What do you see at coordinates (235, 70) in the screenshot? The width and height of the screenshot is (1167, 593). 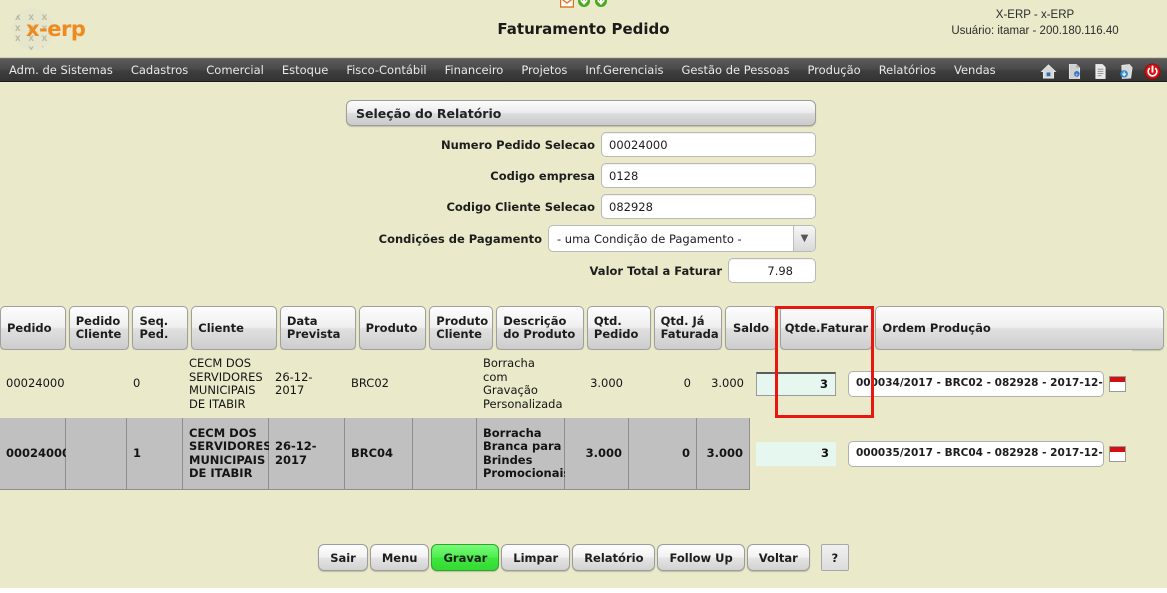 I see `menu-item-comercial: Comercial` at bounding box center [235, 70].